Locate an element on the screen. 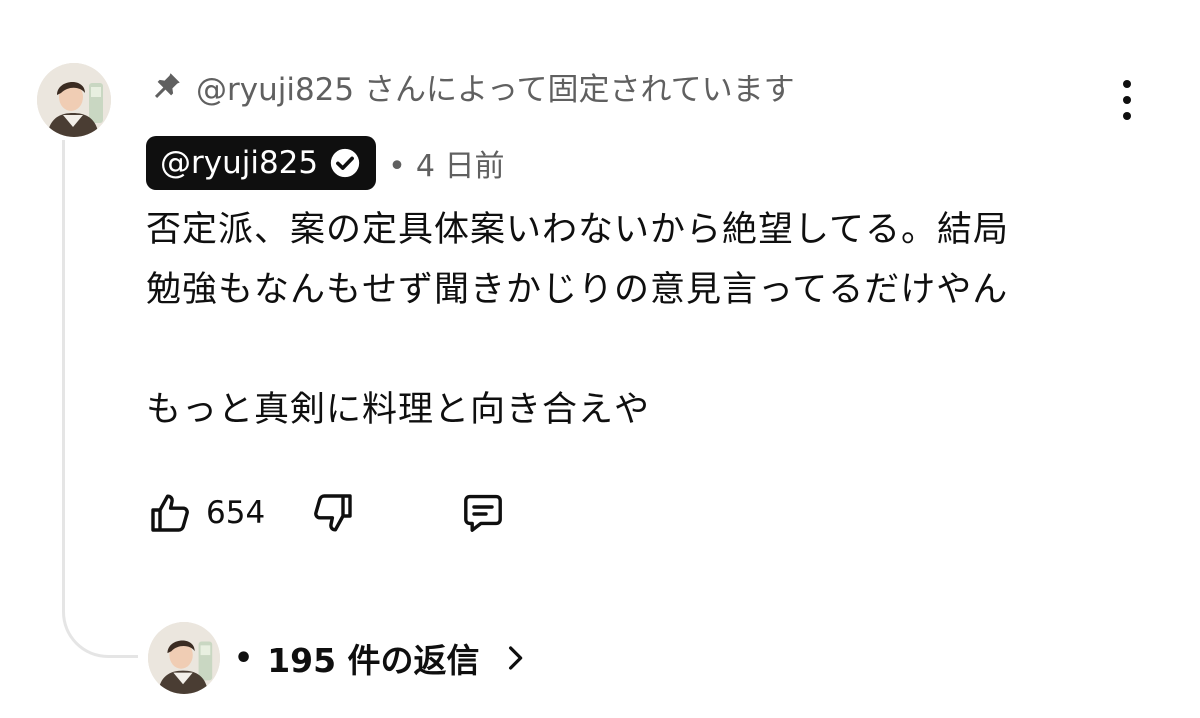  comment-line: 勉強もなんもせず聞きかじりの意見言ってるだけやん is located at coordinates (577, 290).